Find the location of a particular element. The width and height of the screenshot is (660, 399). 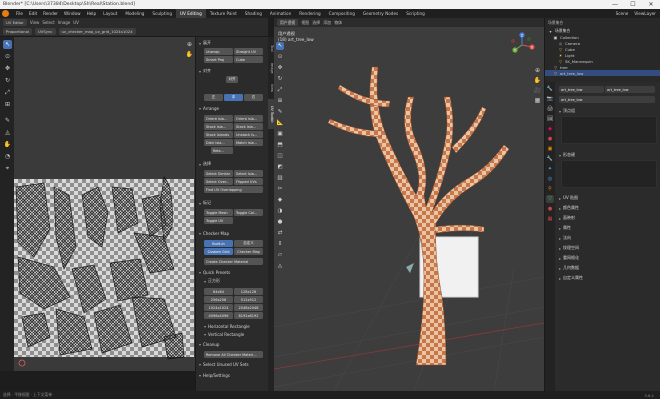

add-cube-icon: ▣ is located at coordinates (280, 134).